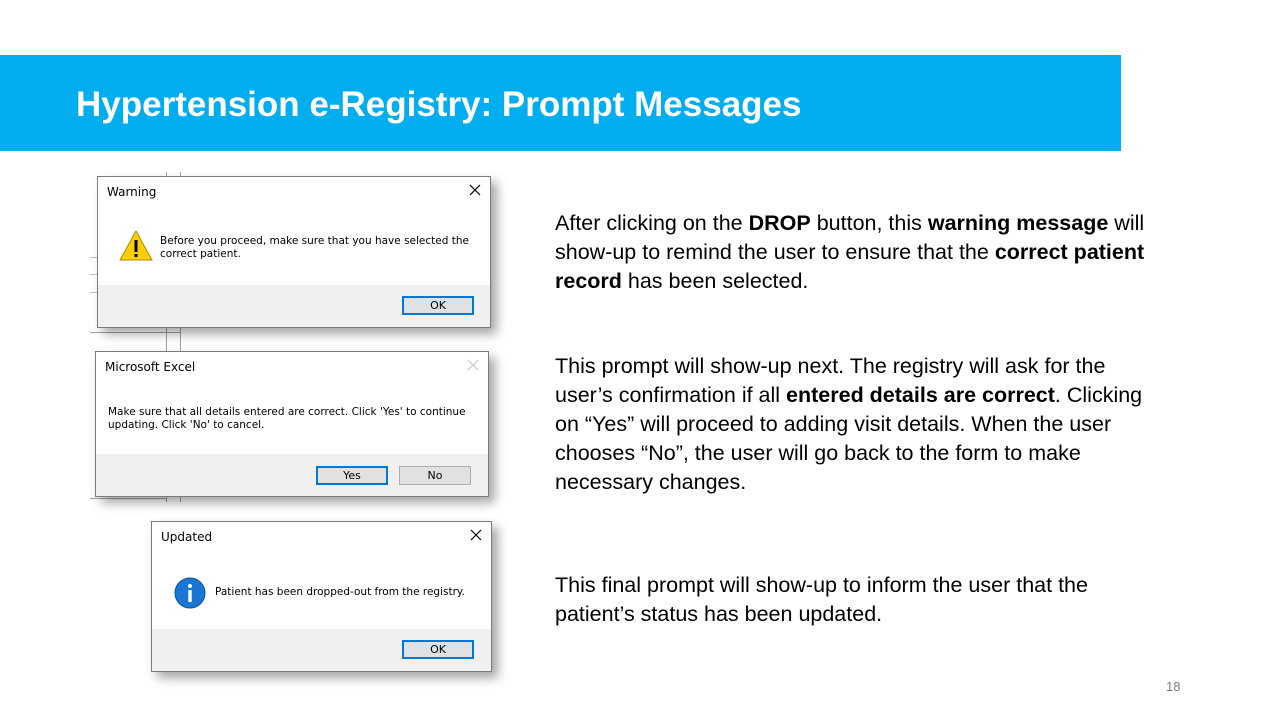  I want to click on warning-triangle-icon, so click(136, 247).